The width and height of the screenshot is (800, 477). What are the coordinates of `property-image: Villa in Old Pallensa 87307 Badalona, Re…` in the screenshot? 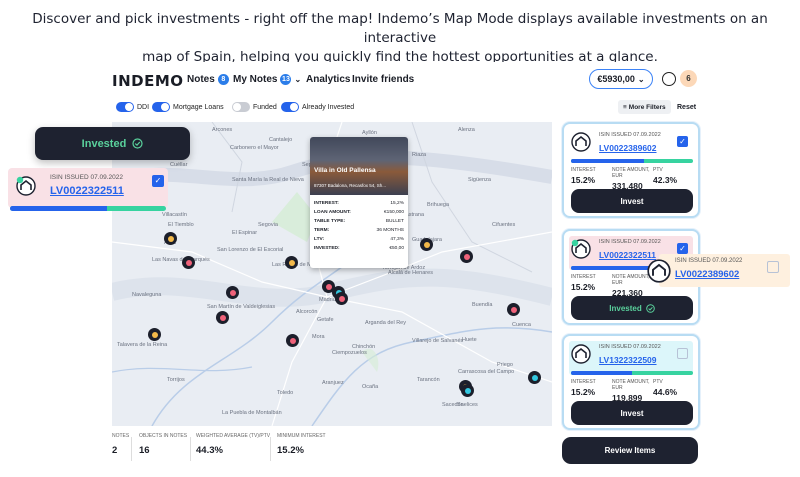 It's located at (359, 166).